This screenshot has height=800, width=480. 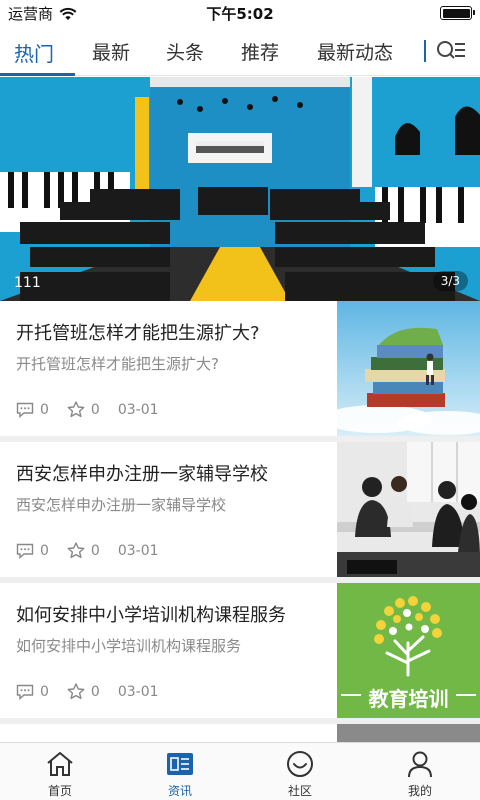 I want to click on category-menu-icon, so click(x=451, y=51).